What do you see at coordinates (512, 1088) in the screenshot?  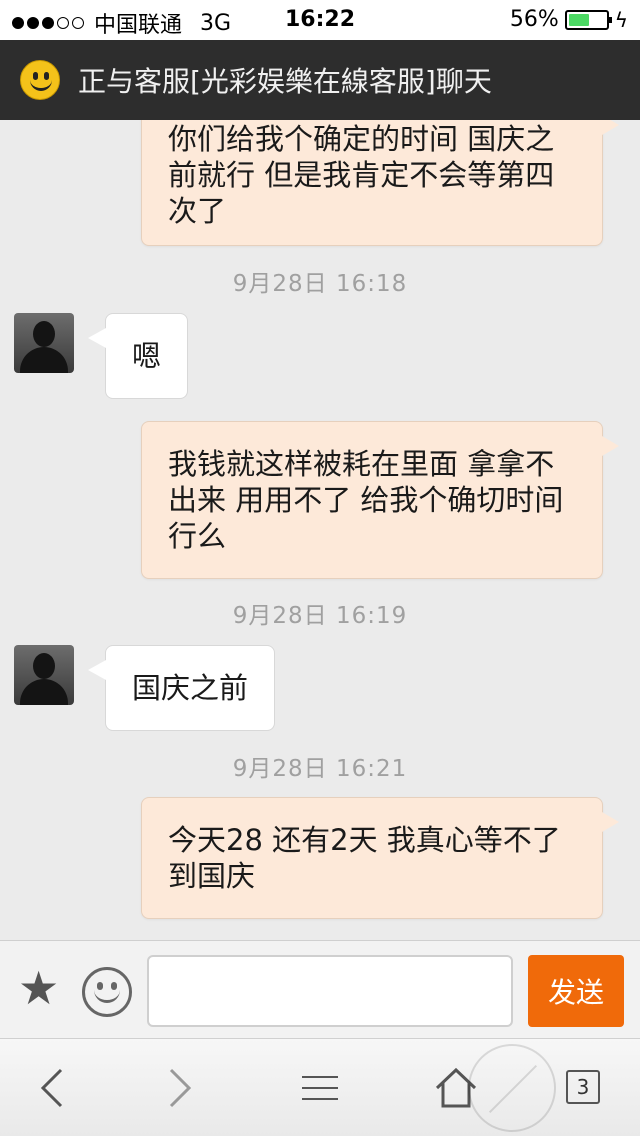 I see `footprint-icon` at bounding box center [512, 1088].